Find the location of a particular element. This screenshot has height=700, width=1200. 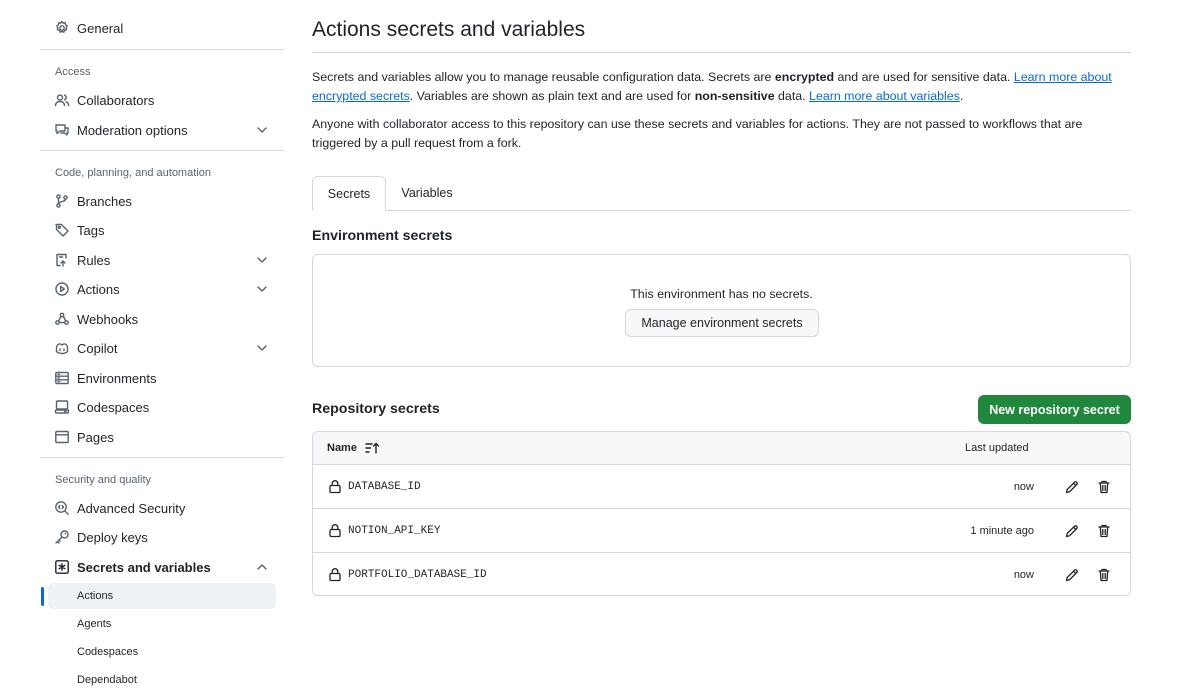

sidebar-item-label: Webhooks is located at coordinates (108, 319).